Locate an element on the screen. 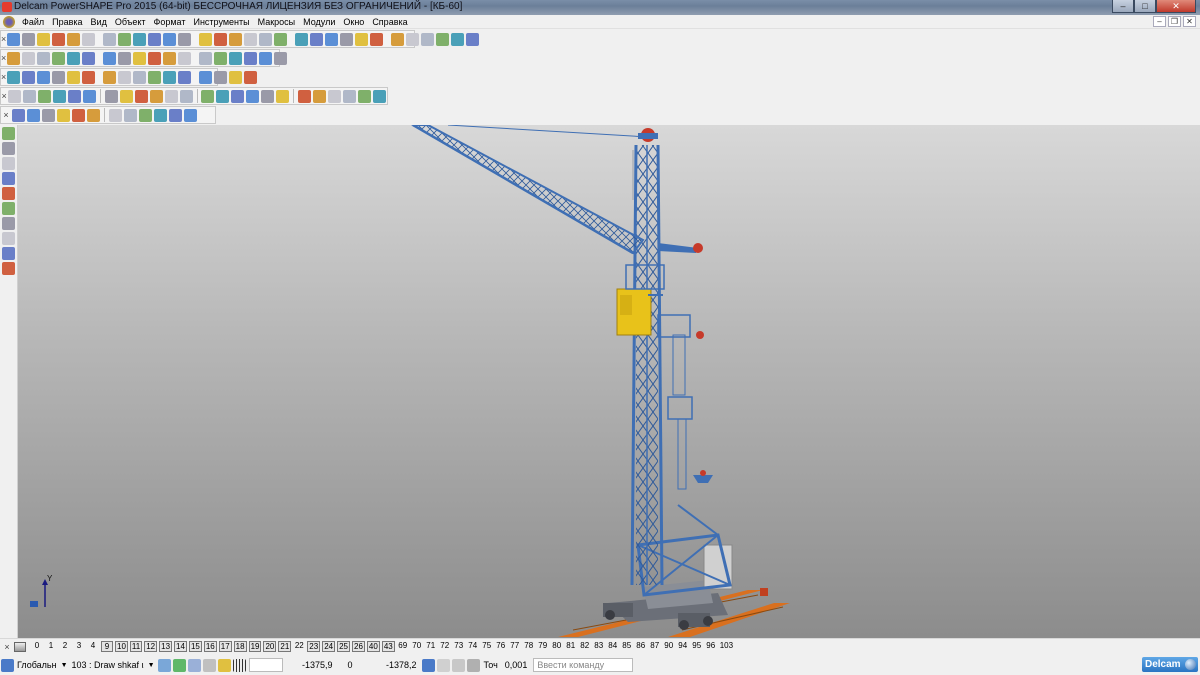 The width and height of the screenshot is (1200, 675). level-button: 22 is located at coordinates (299, 646).